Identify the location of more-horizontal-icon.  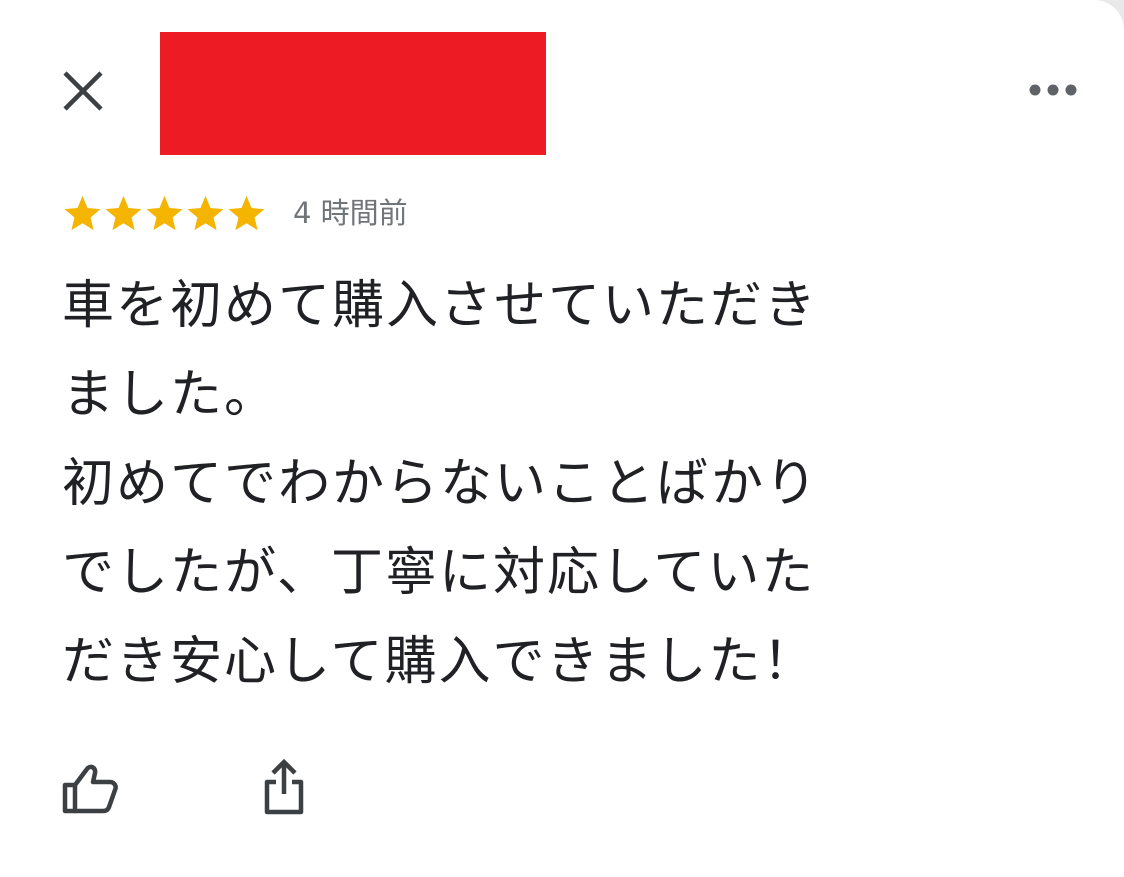
(1053, 90).